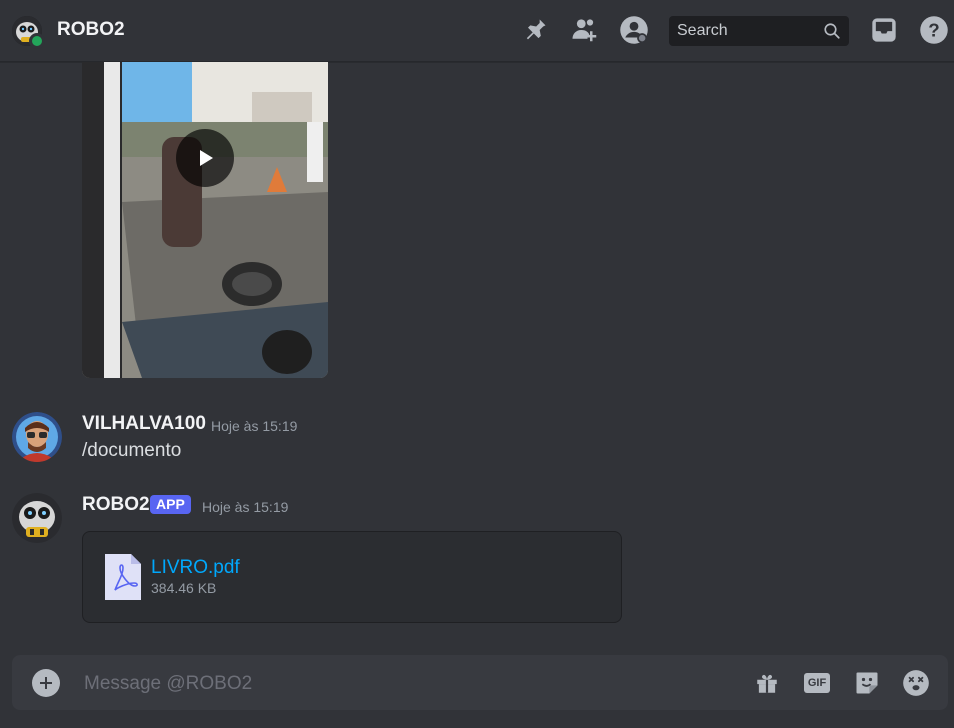 The height and width of the screenshot is (728, 954). I want to click on pdf-file-icon, so click(123, 577).